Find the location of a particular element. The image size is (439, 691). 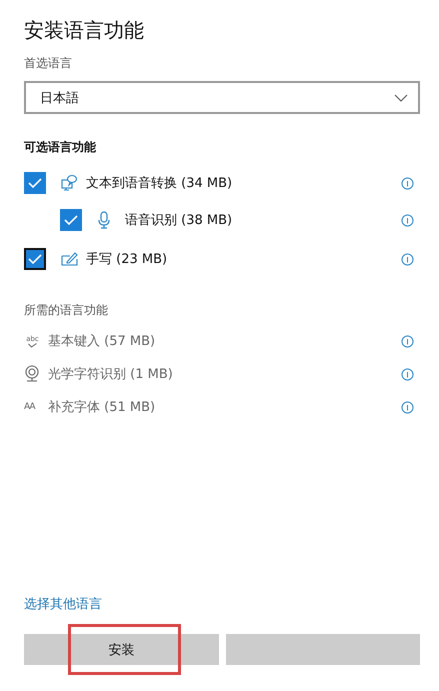

speech-bubble-icon is located at coordinates (69, 183).